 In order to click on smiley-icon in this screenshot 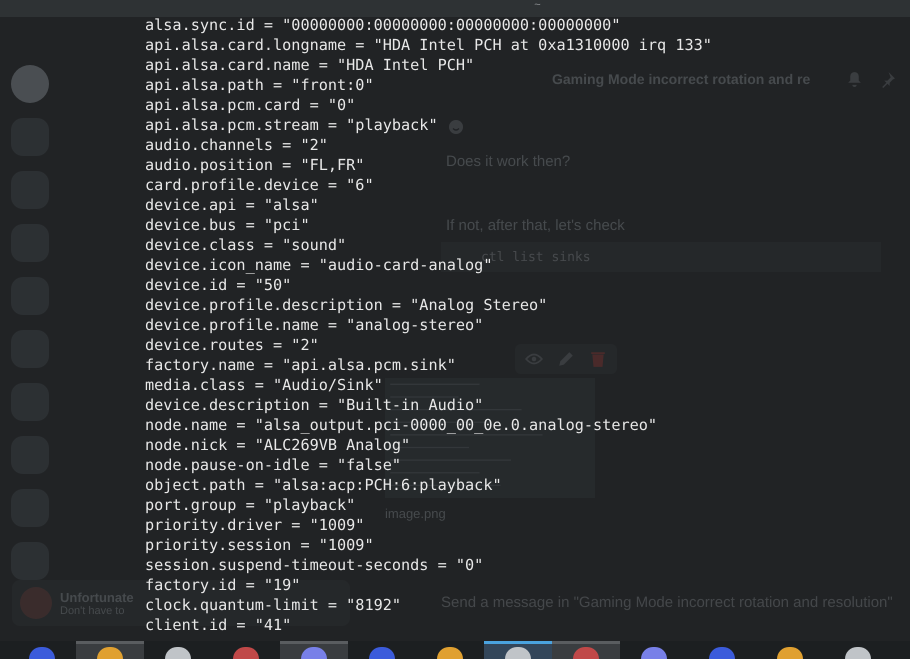, I will do `click(456, 127)`.